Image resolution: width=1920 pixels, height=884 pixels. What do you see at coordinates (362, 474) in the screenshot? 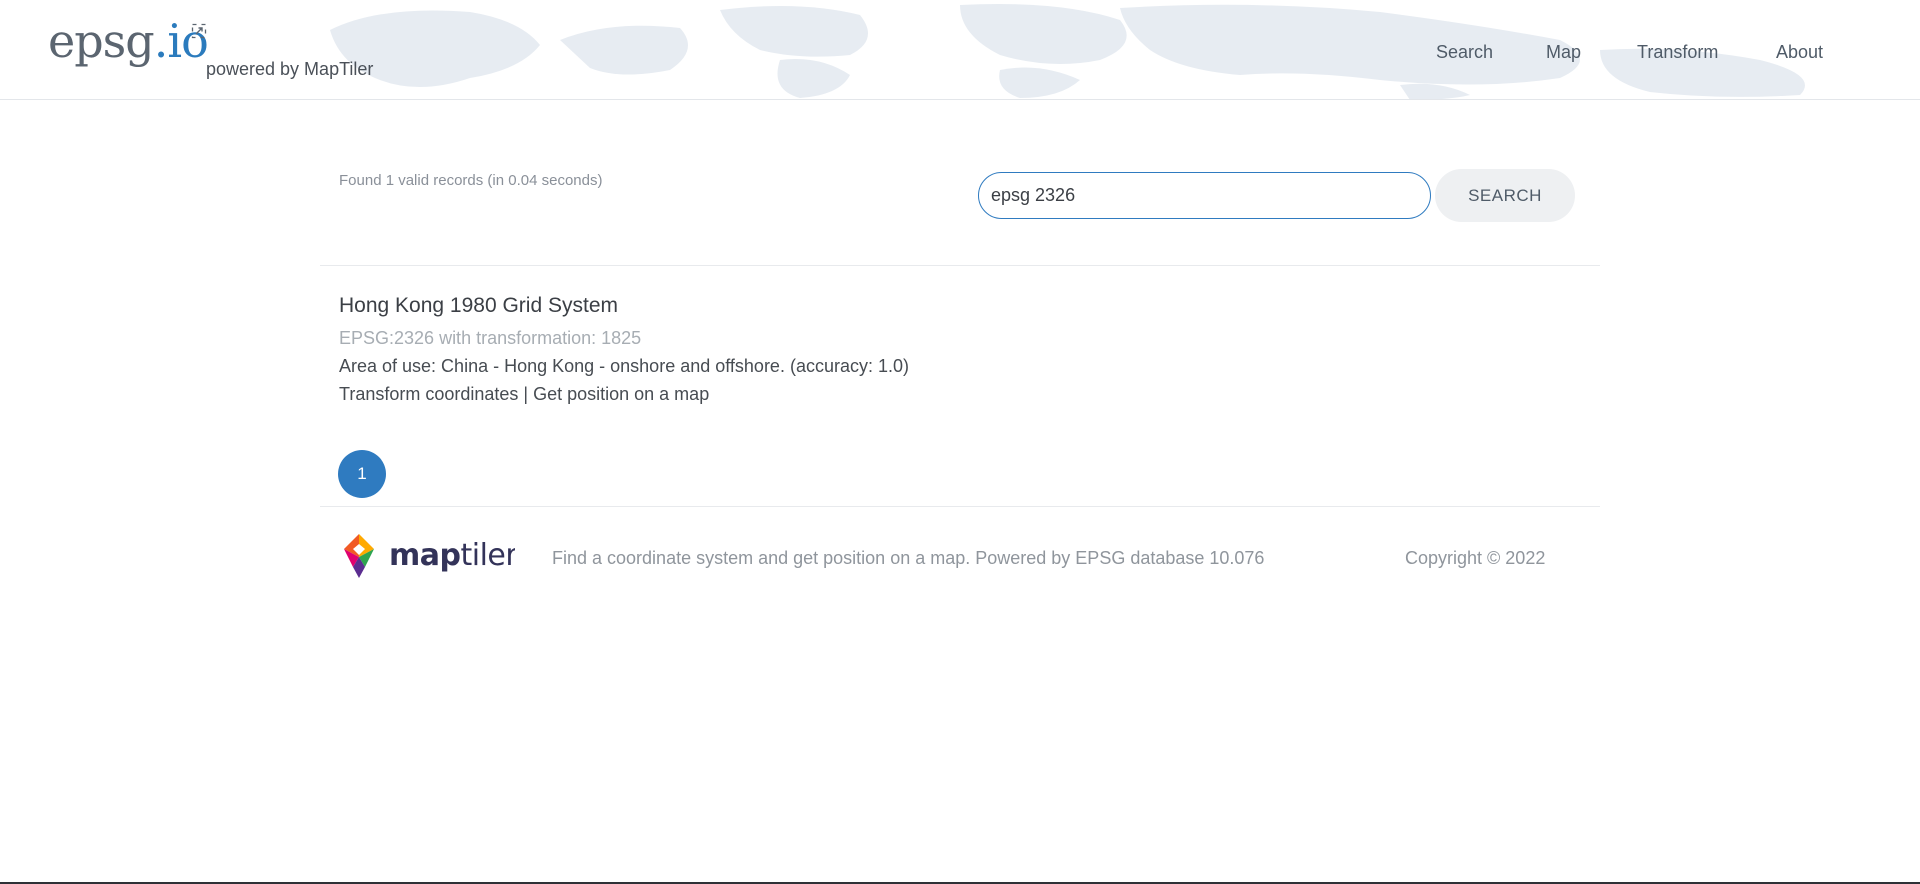
I see `pagination-page-1: 1` at bounding box center [362, 474].